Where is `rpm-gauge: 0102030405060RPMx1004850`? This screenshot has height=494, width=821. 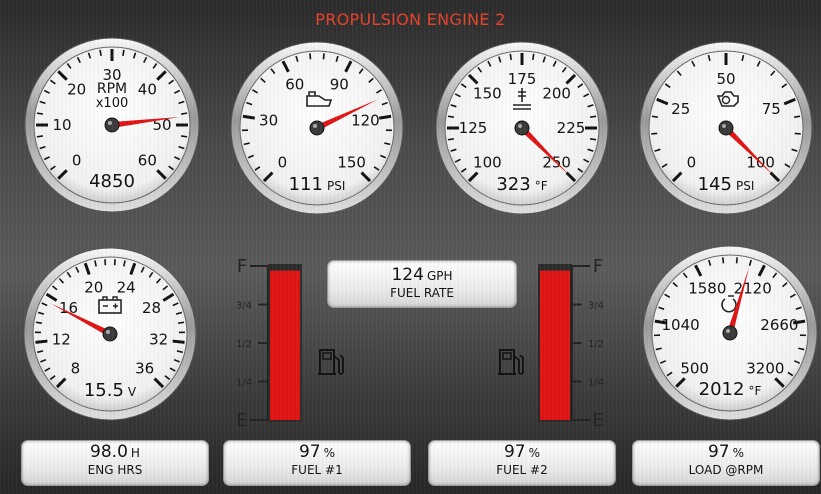
rpm-gauge: 0102030405060RPMx1004850 is located at coordinates (112, 125).